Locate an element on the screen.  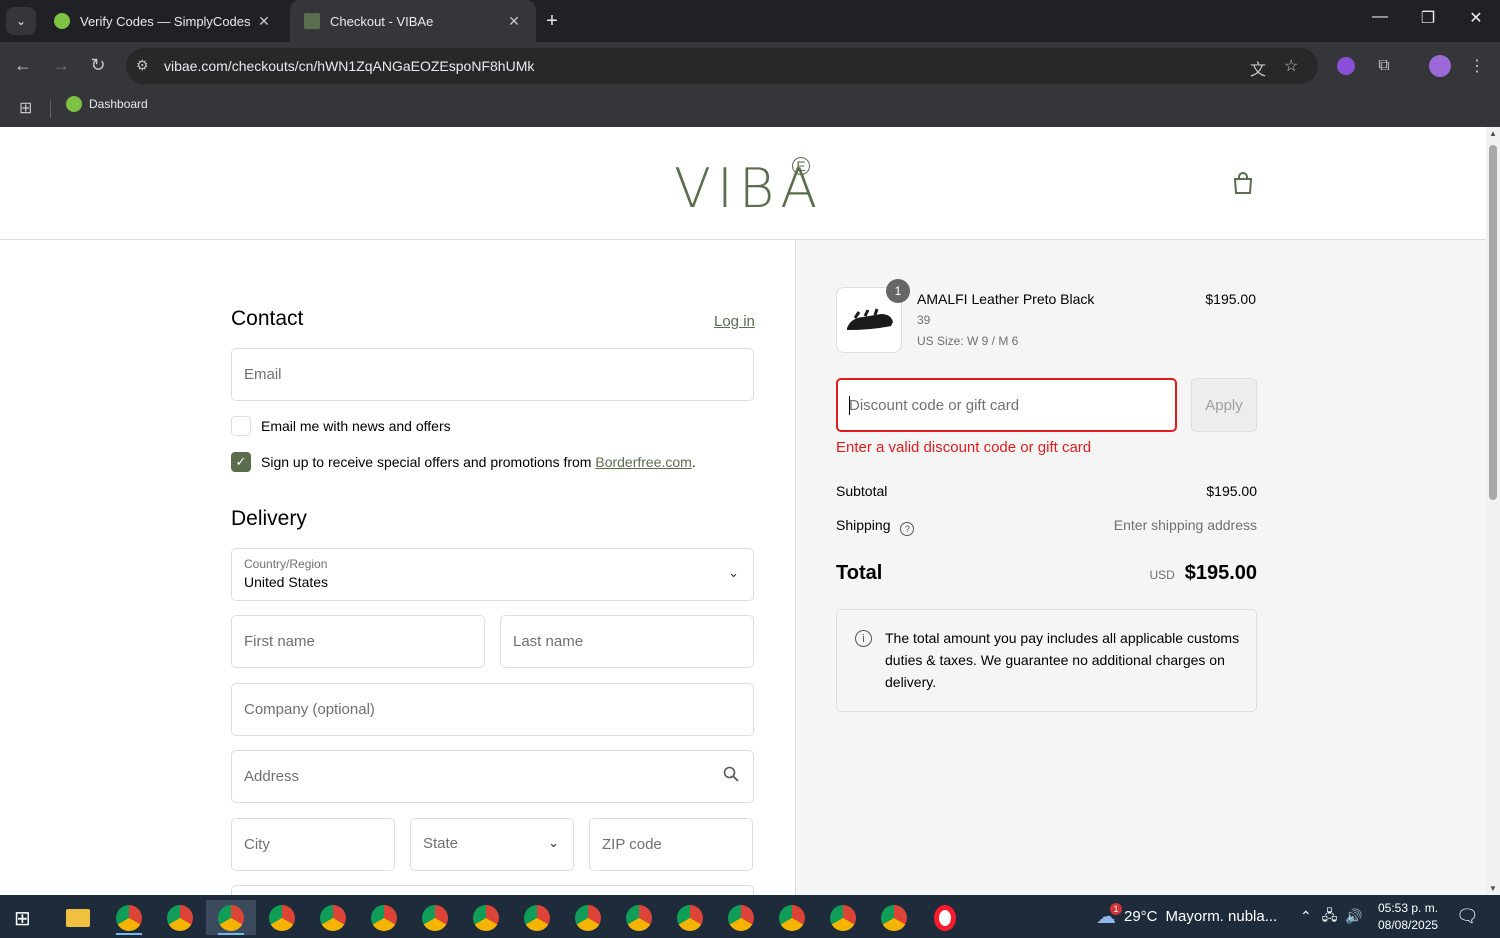
scrollbar-thumb is located at coordinates (1493, 322).